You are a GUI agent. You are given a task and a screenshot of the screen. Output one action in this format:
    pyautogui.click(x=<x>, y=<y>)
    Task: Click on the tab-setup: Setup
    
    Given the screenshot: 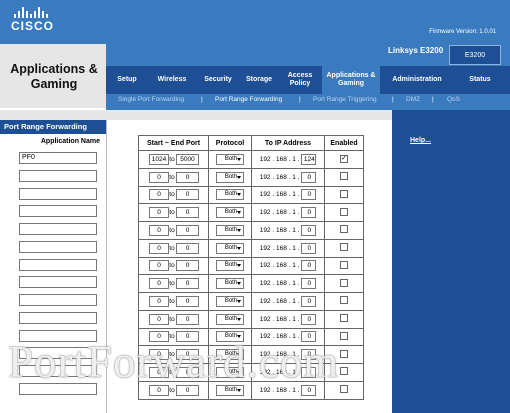 What is the action you would take?
    pyautogui.click(x=127, y=80)
    